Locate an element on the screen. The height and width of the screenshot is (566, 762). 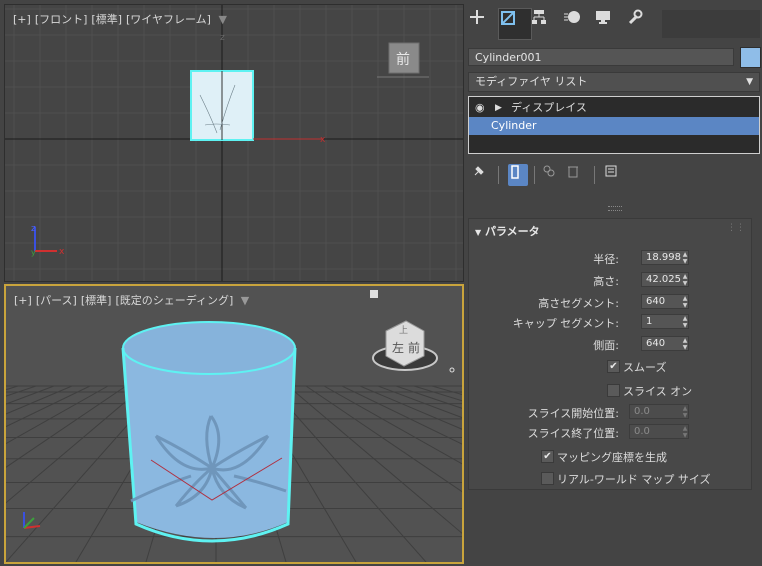
svg-text: 左 is located at coordinates (398, 347).